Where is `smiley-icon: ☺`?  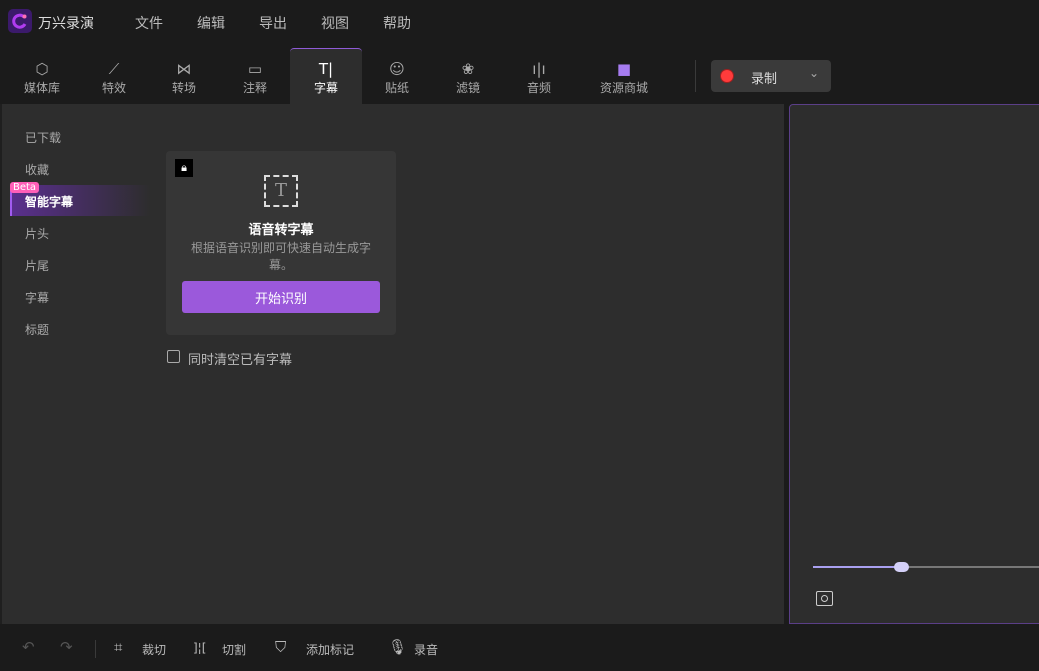 smiley-icon: ☺ is located at coordinates (397, 69).